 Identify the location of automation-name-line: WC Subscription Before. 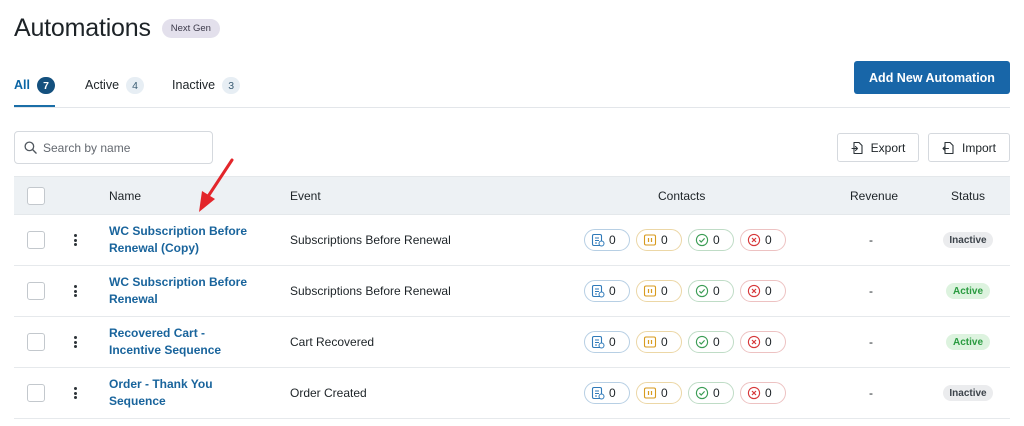
(178, 282).